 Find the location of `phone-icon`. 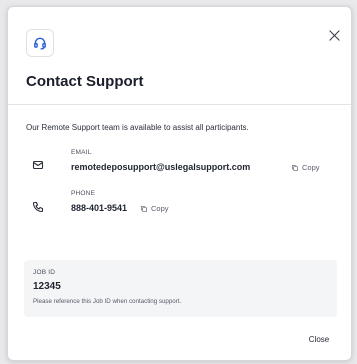

phone-icon is located at coordinates (39, 207).